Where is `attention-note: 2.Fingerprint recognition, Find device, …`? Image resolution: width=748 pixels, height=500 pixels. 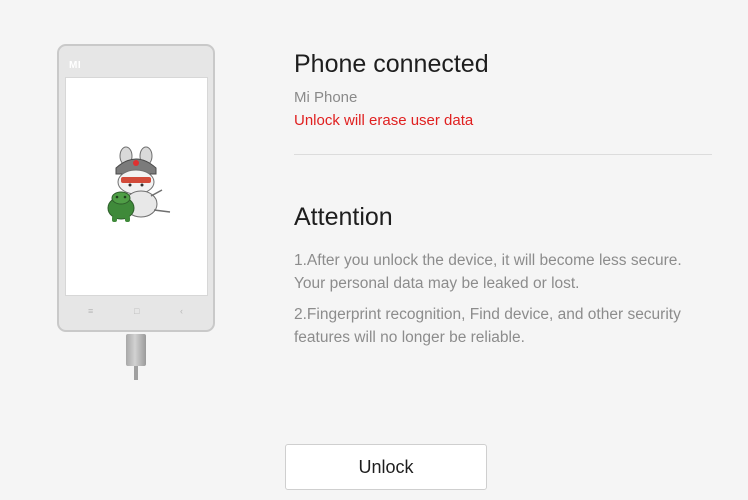 attention-note: 2.Fingerprint recognition, Find device, … is located at coordinates (487, 326).